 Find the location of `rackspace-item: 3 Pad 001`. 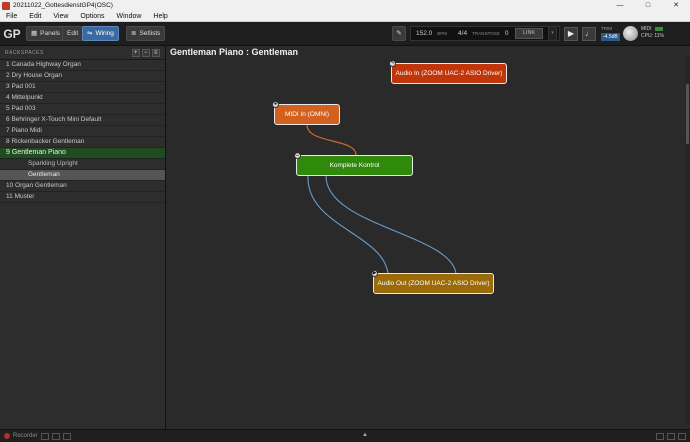

rackspace-item: 3 Pad 001 is located at coordinates (82, 87).